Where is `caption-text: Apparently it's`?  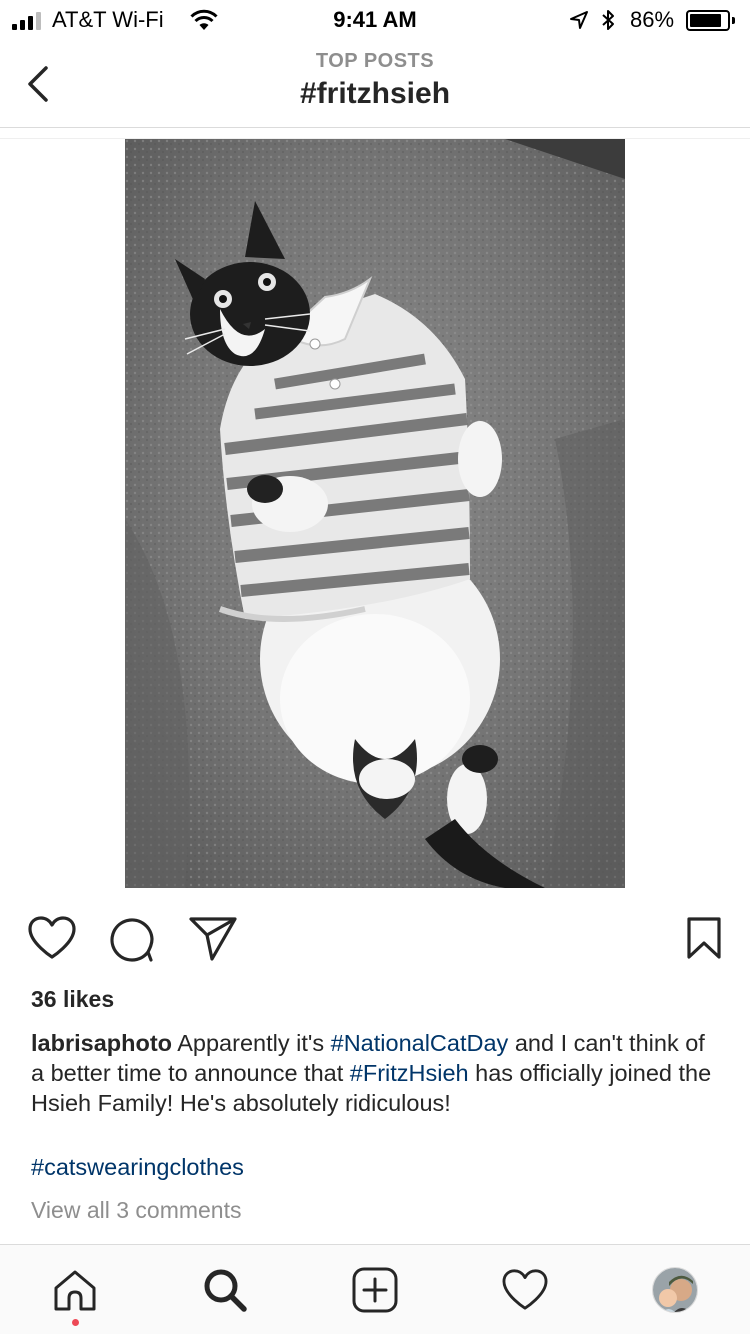
caption-text: Apparently it's is located at coordinates (251, 1043).